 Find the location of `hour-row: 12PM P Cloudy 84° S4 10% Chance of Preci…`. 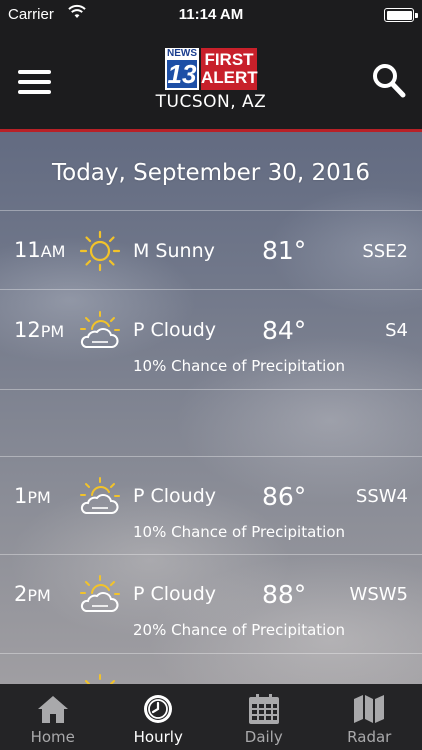

hour-row: 12PM P Cloudy 84° S4 10% Chance of Preci… is located at coordinates (211, 340).